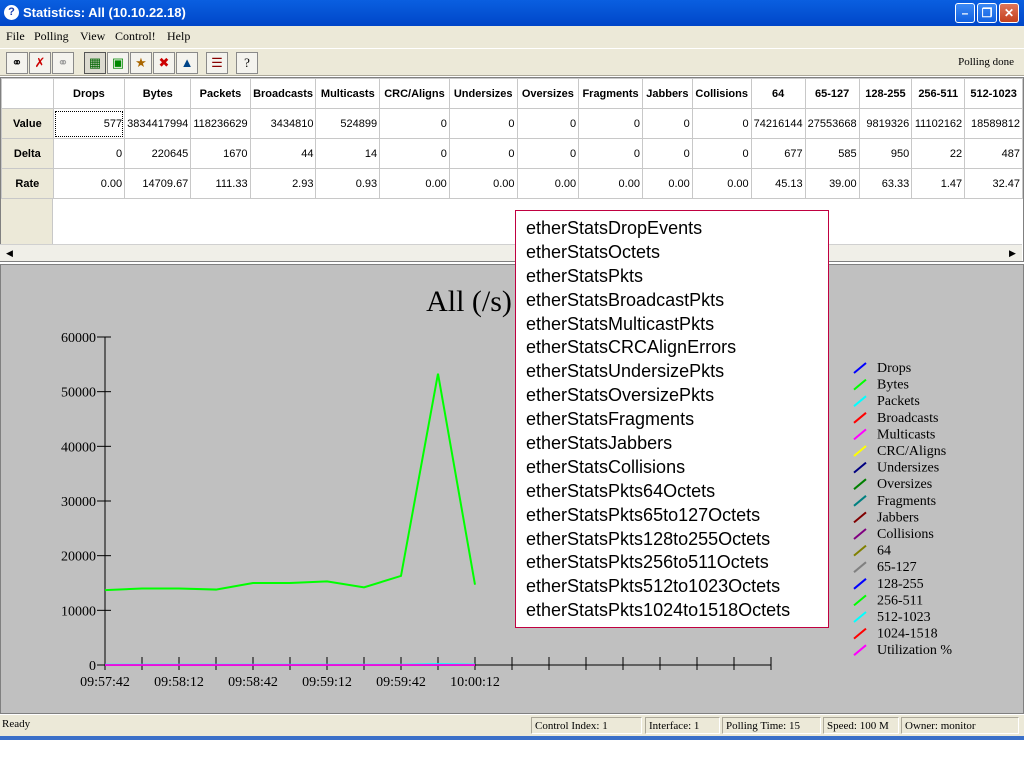  What do you see at coordinates (89, 93) in the screenshot?
I see `column-header: Drops` at bounding box center [89, 93].